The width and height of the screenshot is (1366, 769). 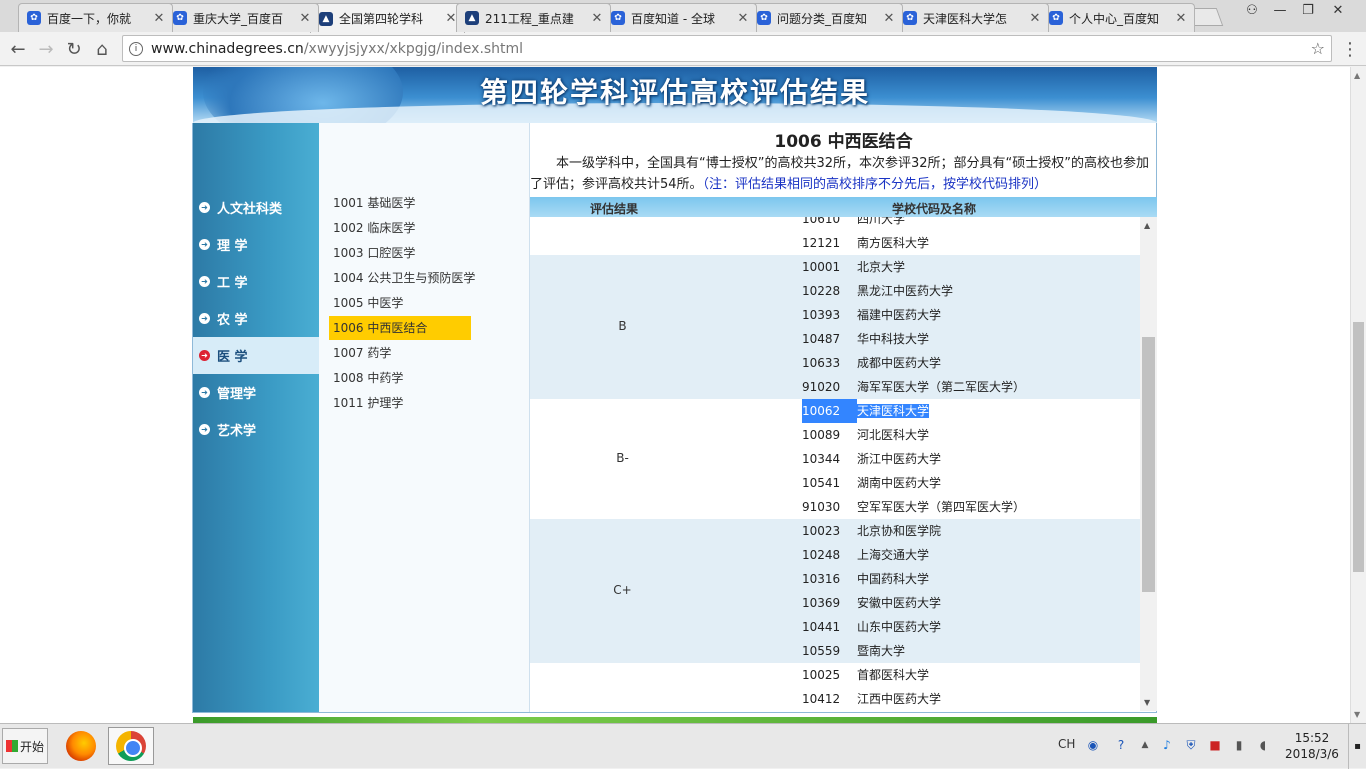 I want to click on table-scroll-thumb, so click(x=1148, y=464).